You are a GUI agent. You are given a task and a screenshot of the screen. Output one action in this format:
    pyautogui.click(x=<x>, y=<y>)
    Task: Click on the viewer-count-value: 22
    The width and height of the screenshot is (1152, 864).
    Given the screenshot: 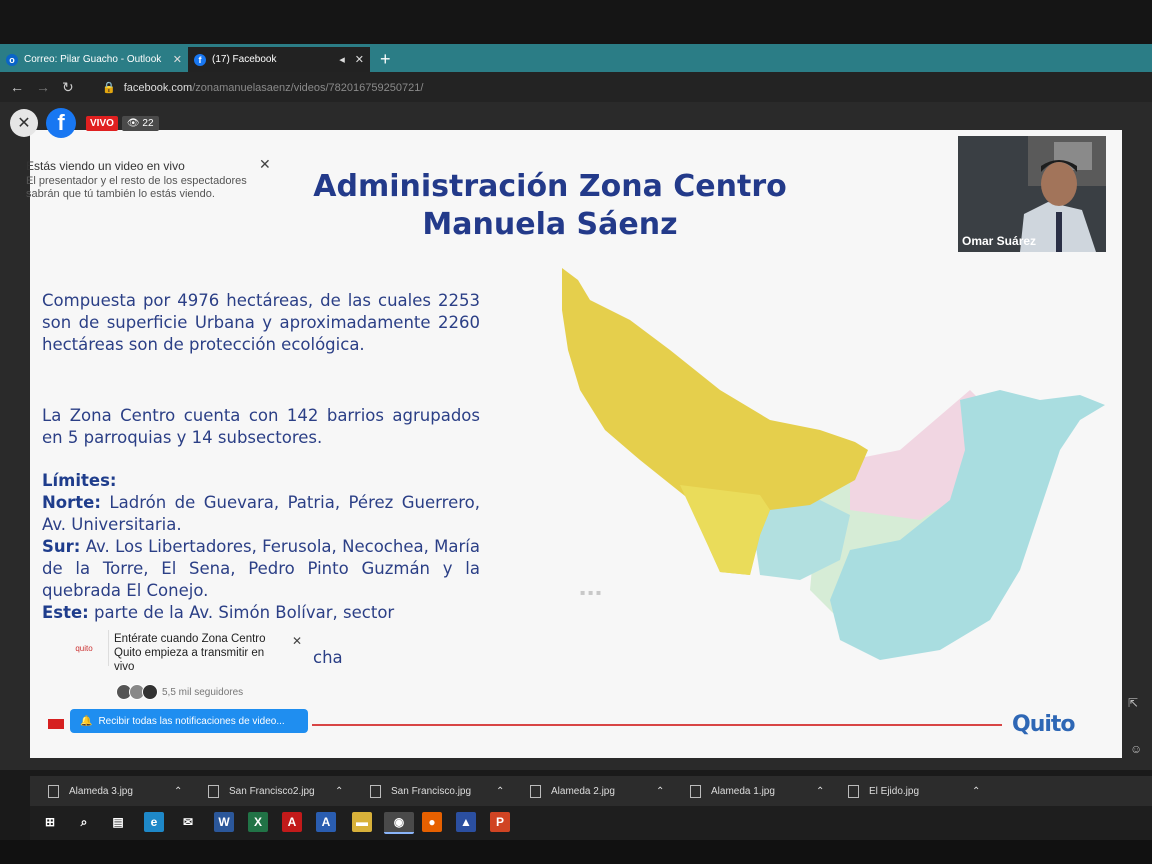 What is the action you would take?
    pyautogui.click(x=148, y=123)
    